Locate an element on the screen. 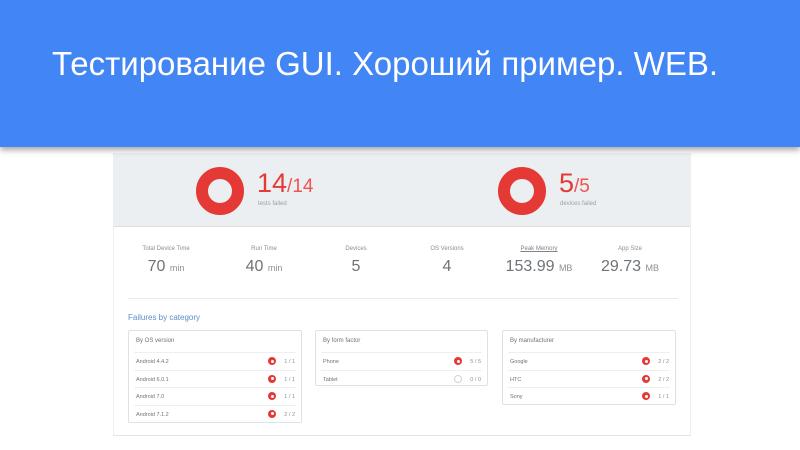  tests-total-count: /14 is located at coordinates (300, 186).